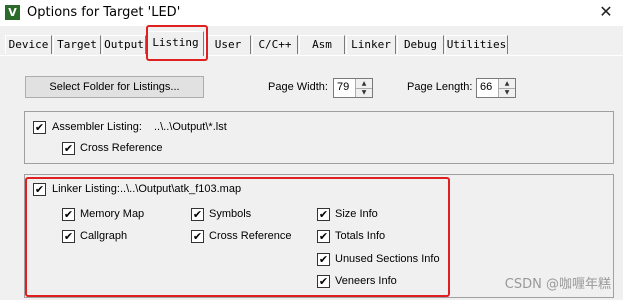 This screenshot has width=623, height=300. Describe the element at coordinates (311, 13) in the screenshot. I see `title-bar: V Options for Target 'LED' ✕` at that location.